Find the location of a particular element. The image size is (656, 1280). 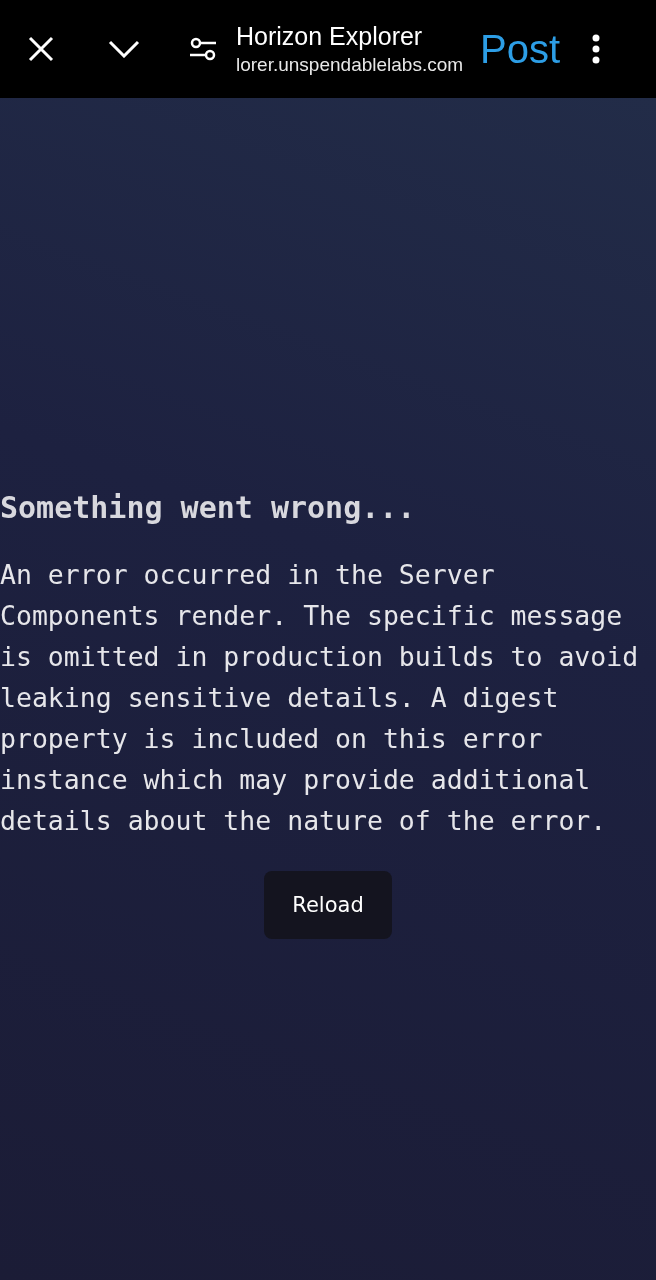

page-title: Horizon Explorer is located at coordinates (330, 36).